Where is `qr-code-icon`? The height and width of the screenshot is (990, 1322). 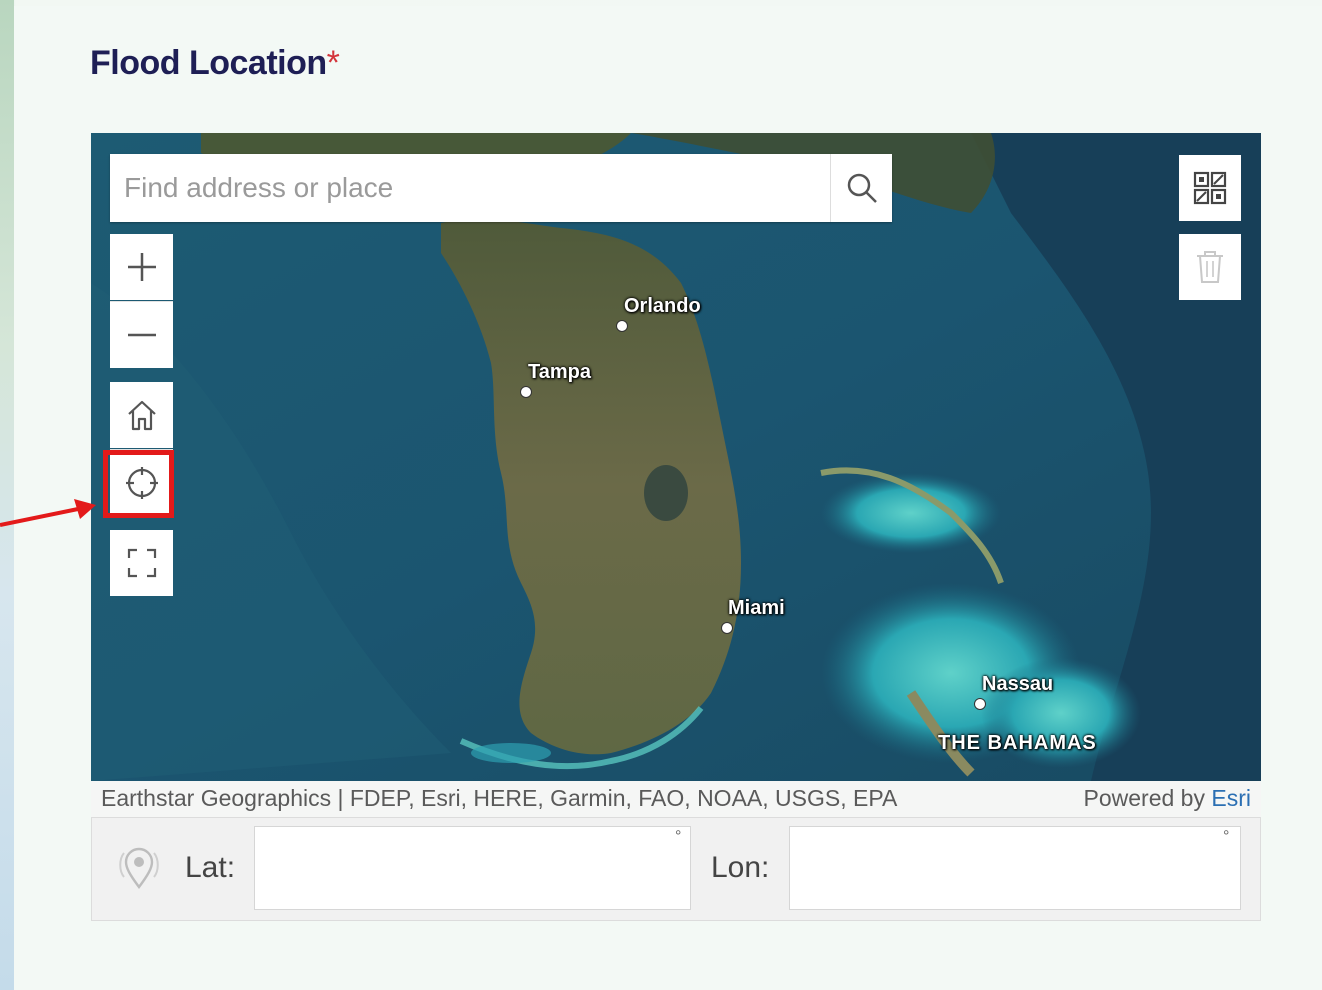
qr-code-icon is located at coordinates (1210, 188).